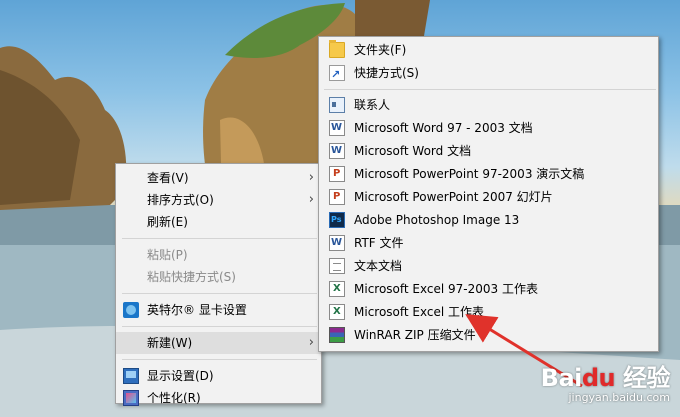 The width and height of the screenshot is (680, 417). Describe the element at coordinates (524, 351) in the screenshot. I see `annotation-arrow` at that location.